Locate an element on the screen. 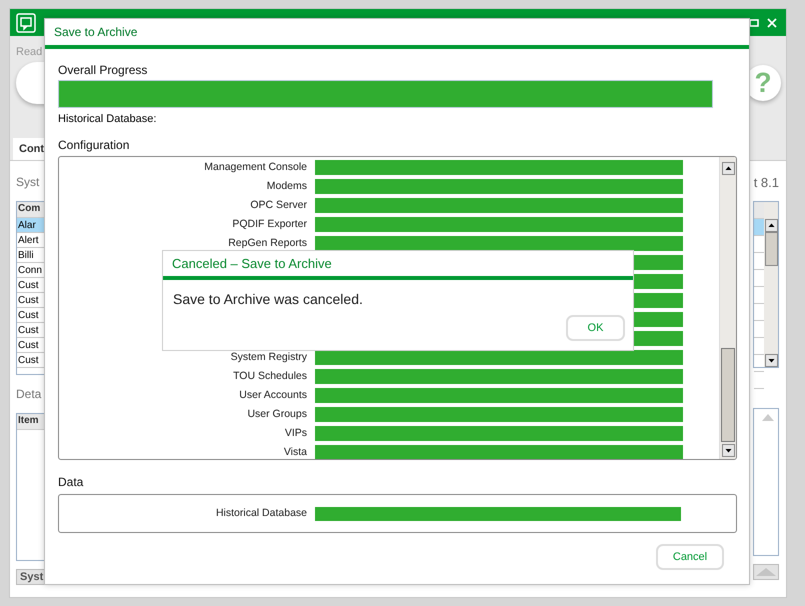 This screenshot has height=606, width=805. item-label: Management Console is located at coordinates (255, 167).